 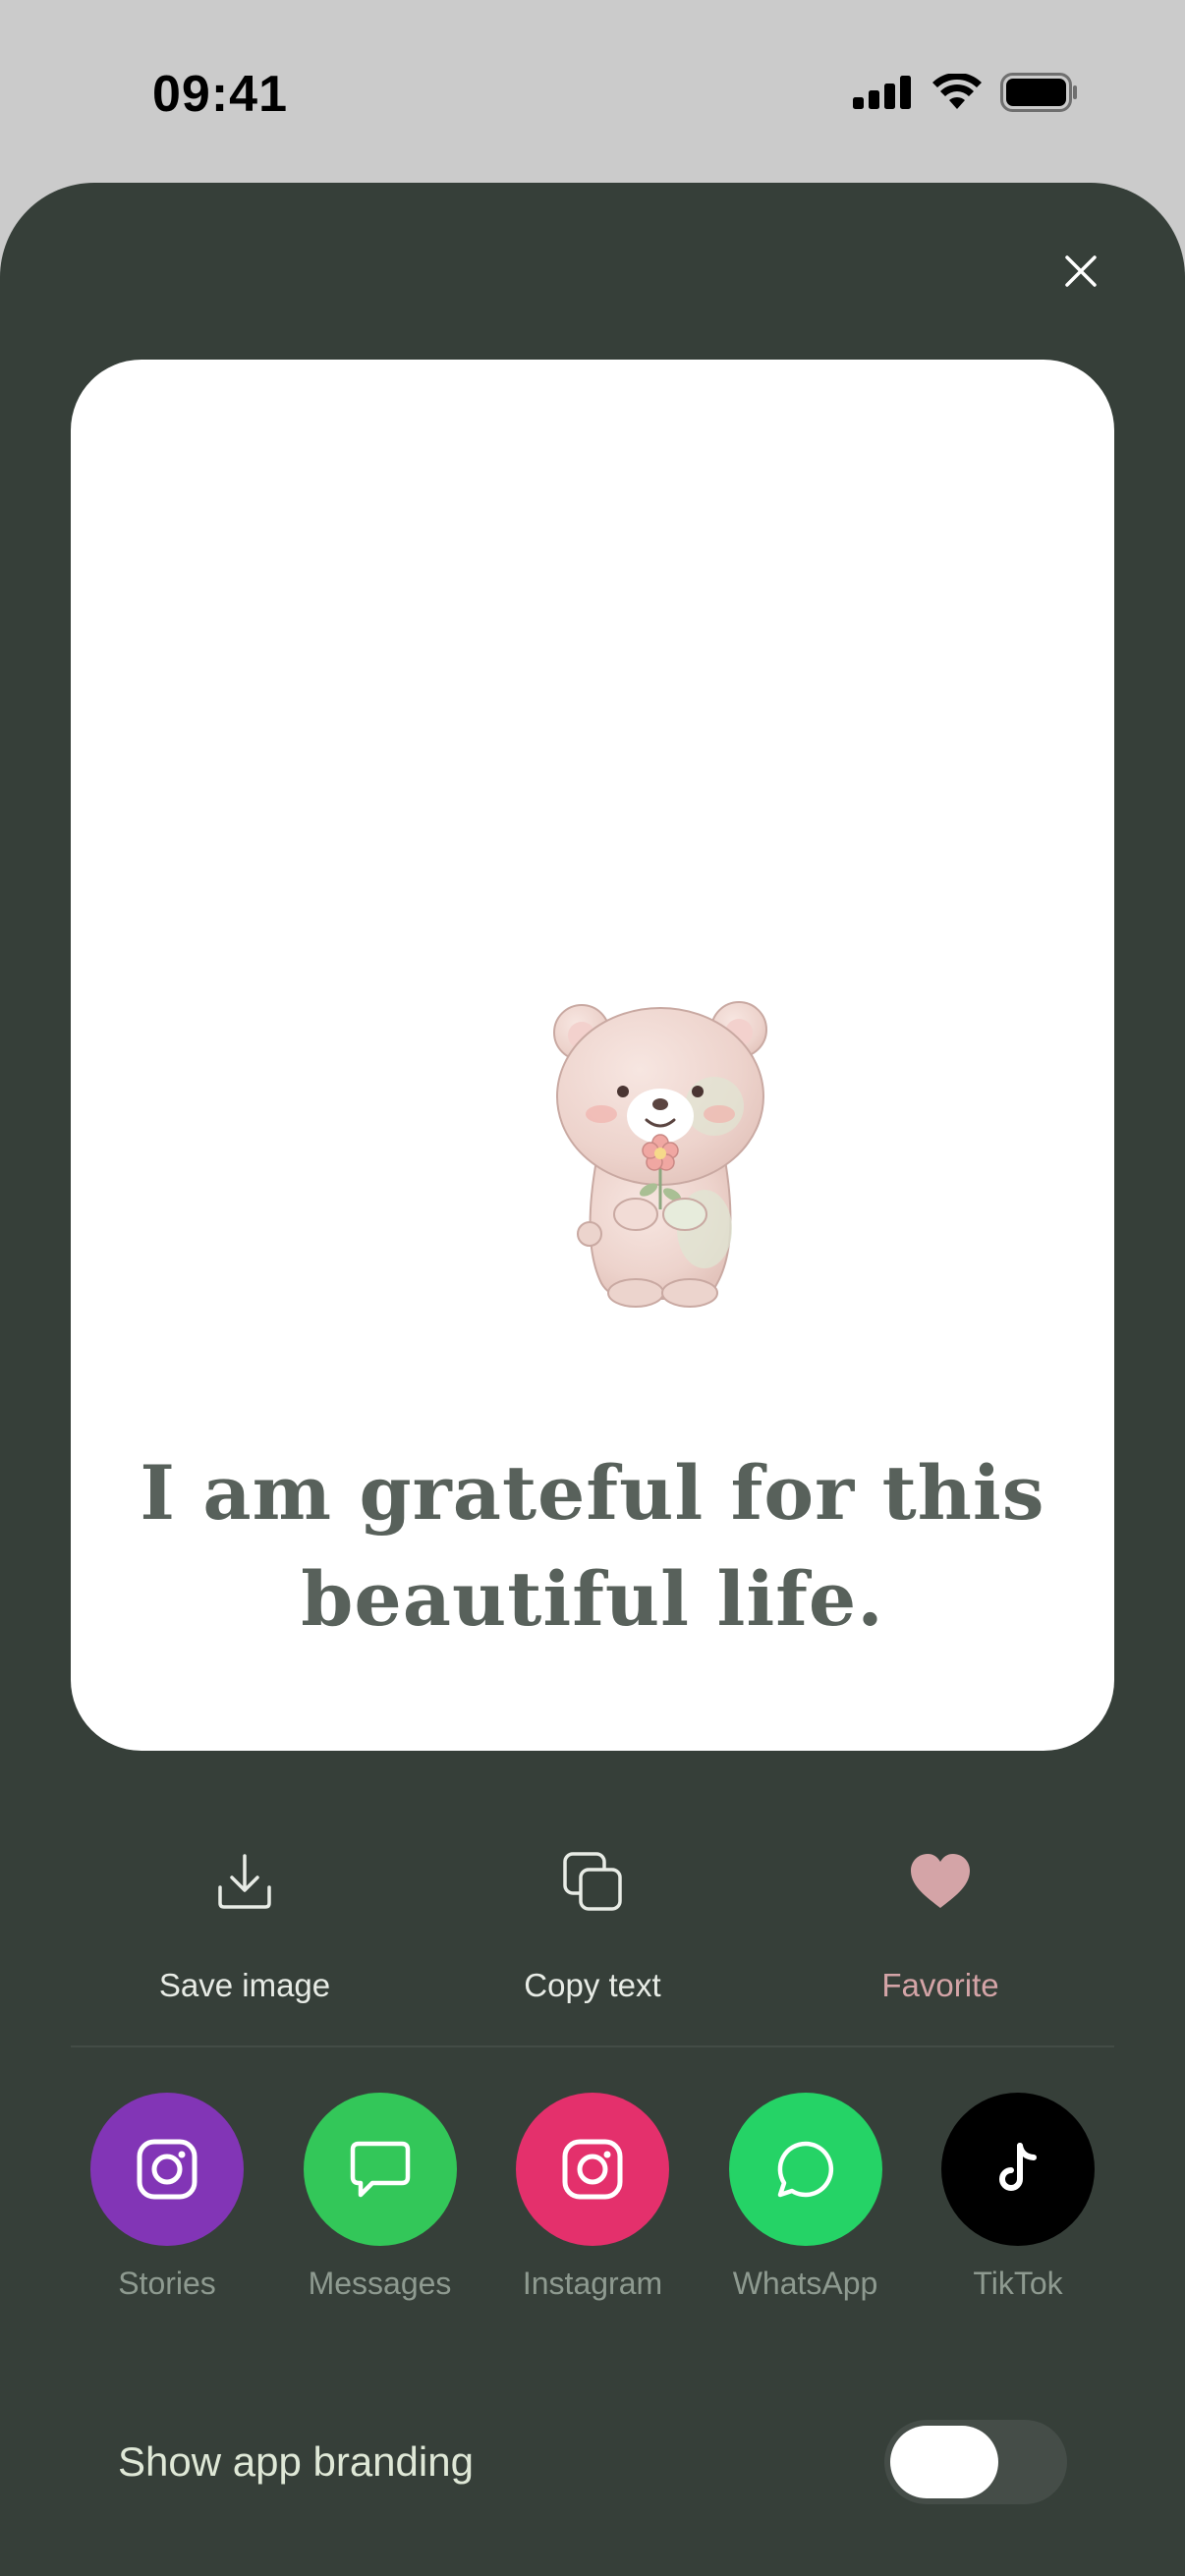 I want to click on favorite-button: Favorite, so click(x=941, y=1941).